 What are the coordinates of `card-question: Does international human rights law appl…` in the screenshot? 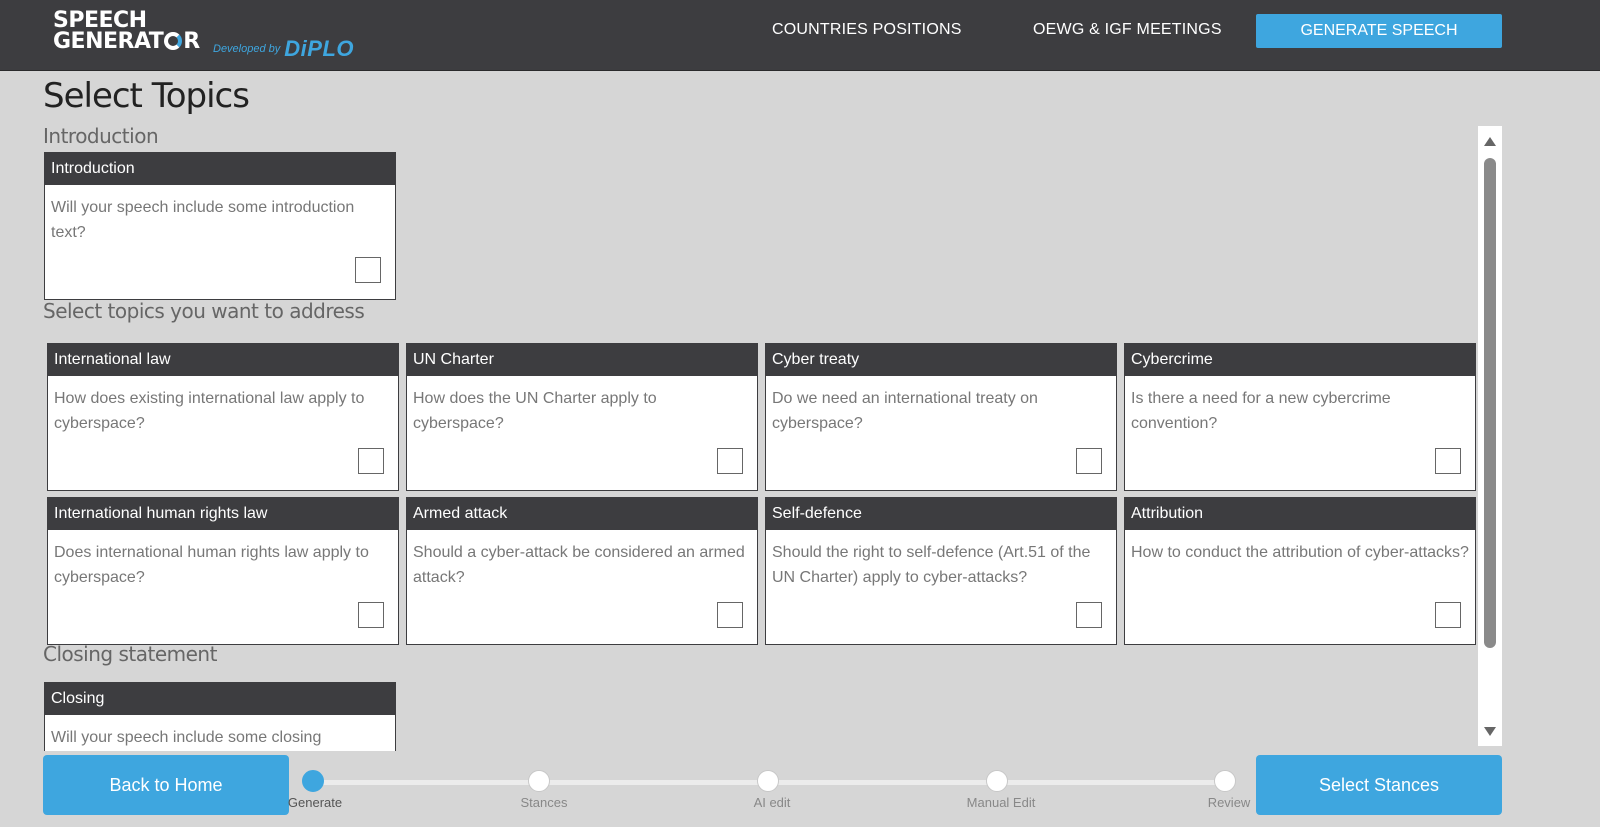 It's located at (211, 565).